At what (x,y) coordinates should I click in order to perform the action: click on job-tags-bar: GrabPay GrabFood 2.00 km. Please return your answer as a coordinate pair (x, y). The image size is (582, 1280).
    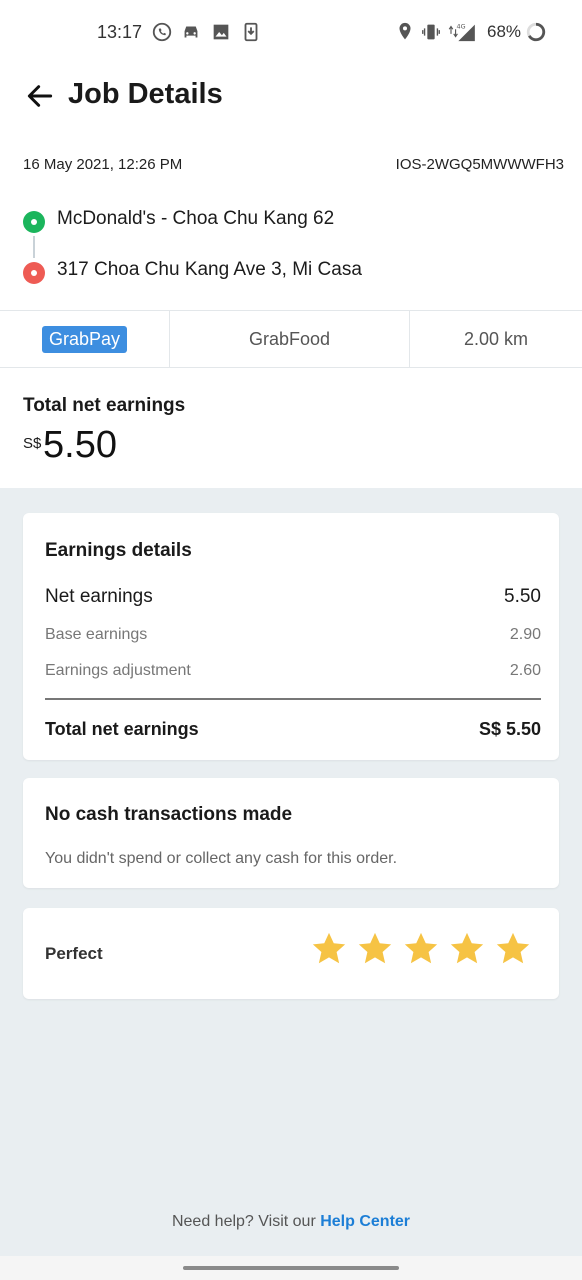
    Looking at the image, I should click on (291, 339).